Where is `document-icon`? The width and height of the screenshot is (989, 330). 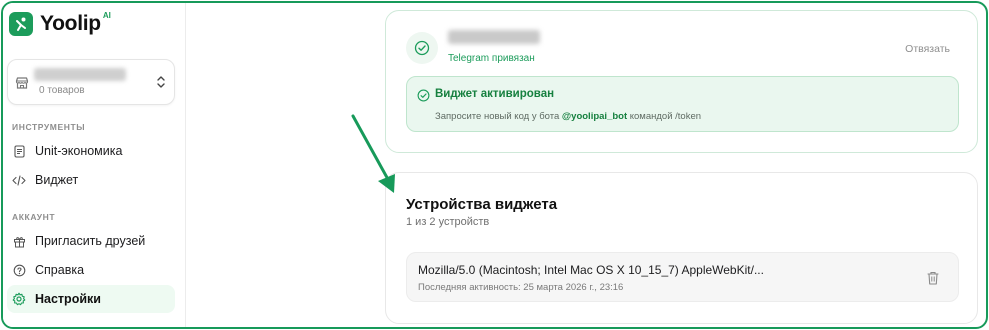
document-icon is located at coordinates (19, 151).